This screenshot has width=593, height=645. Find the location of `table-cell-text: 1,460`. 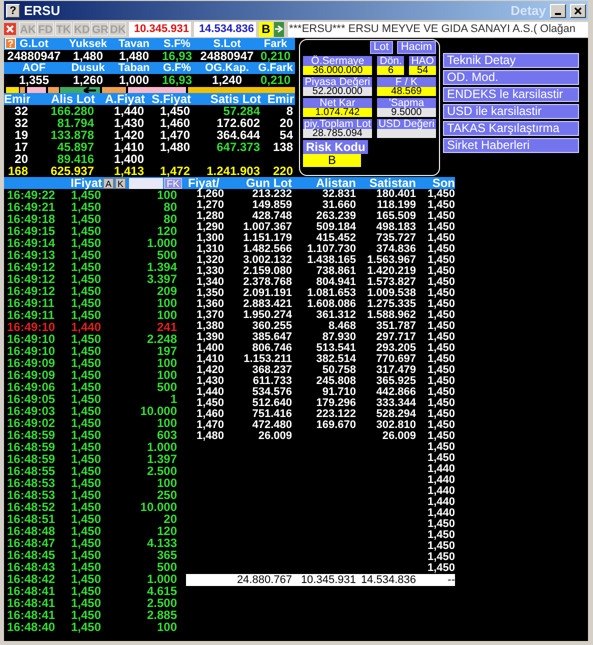

table-cell-text: 1,460 is located at coordinates (174, 123).